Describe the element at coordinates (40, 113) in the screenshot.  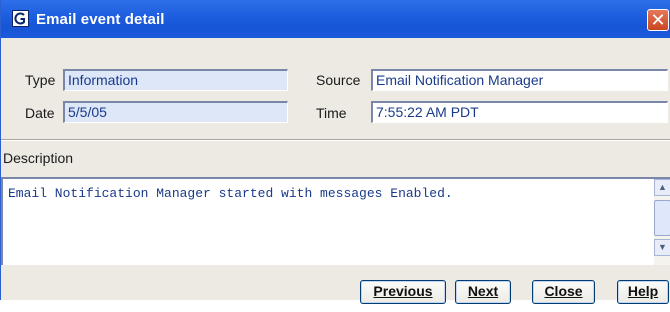
I see `date-label: Date` at that location.